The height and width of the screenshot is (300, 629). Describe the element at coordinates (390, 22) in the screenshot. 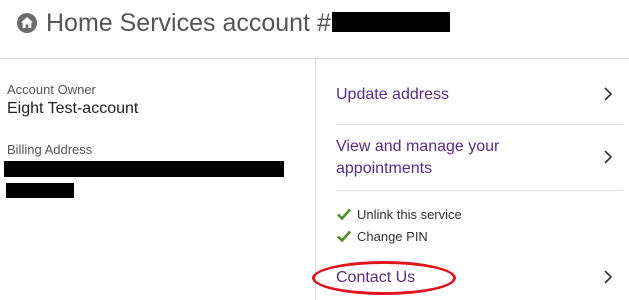

I see `redacted-account-number` at that location.